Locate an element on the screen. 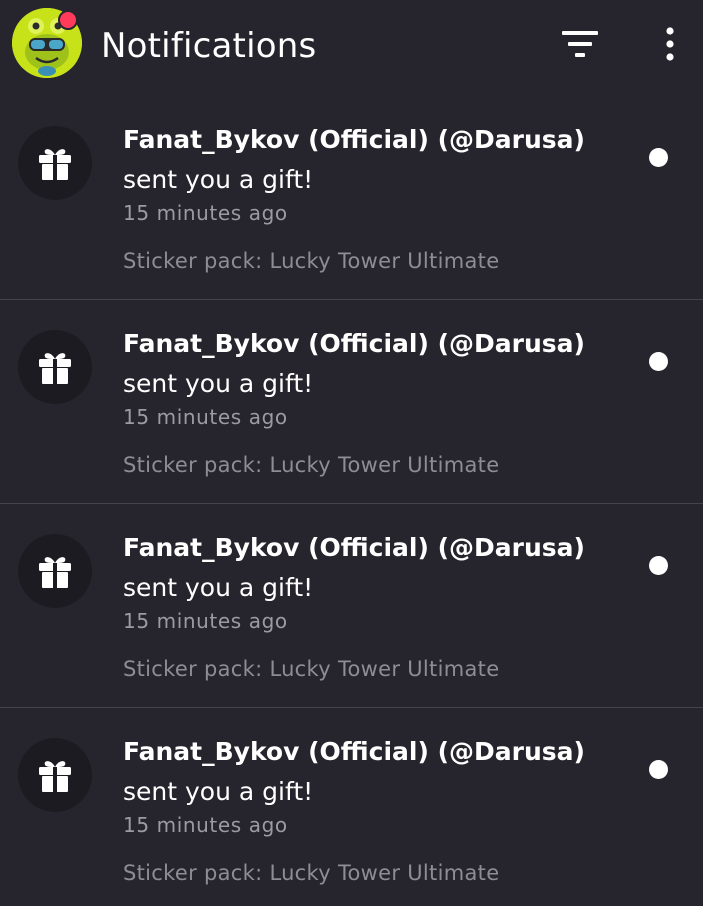  app-header: Notifications is located at coordinates (351, 46).